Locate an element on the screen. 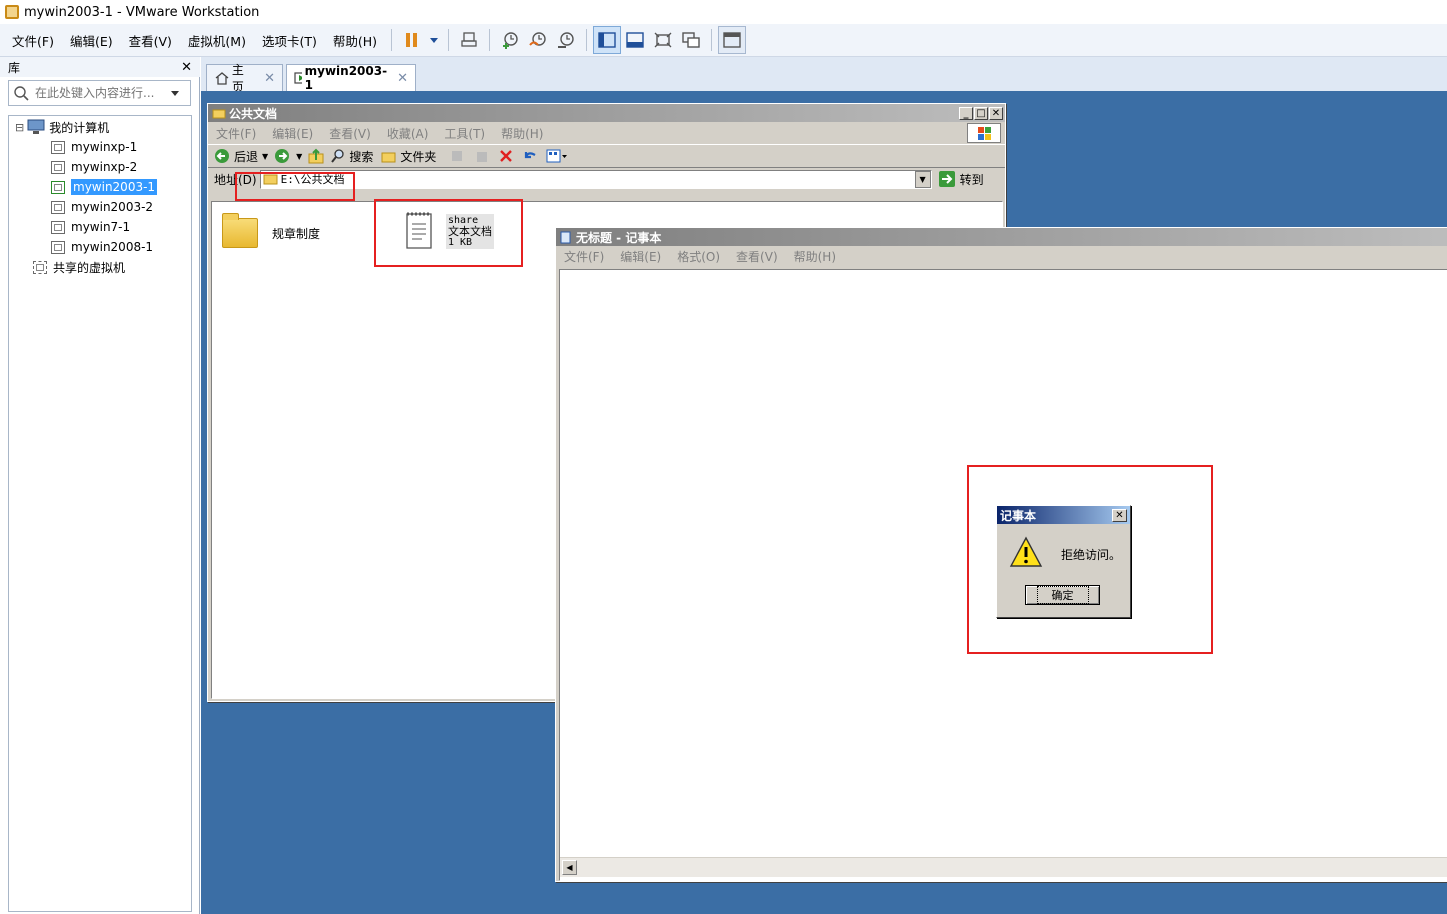 This screenshot has width=1447, height=914. file-item: share 文本文档 1 KB is located at coordinates (449, 231).